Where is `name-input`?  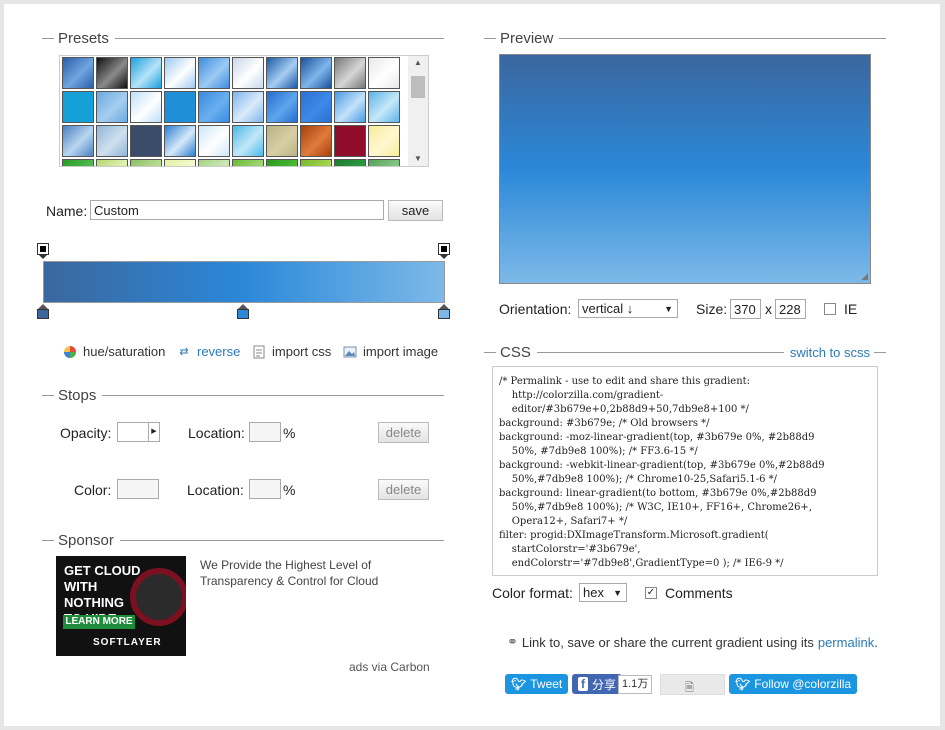
name-input is located at coordinates (237, 210).